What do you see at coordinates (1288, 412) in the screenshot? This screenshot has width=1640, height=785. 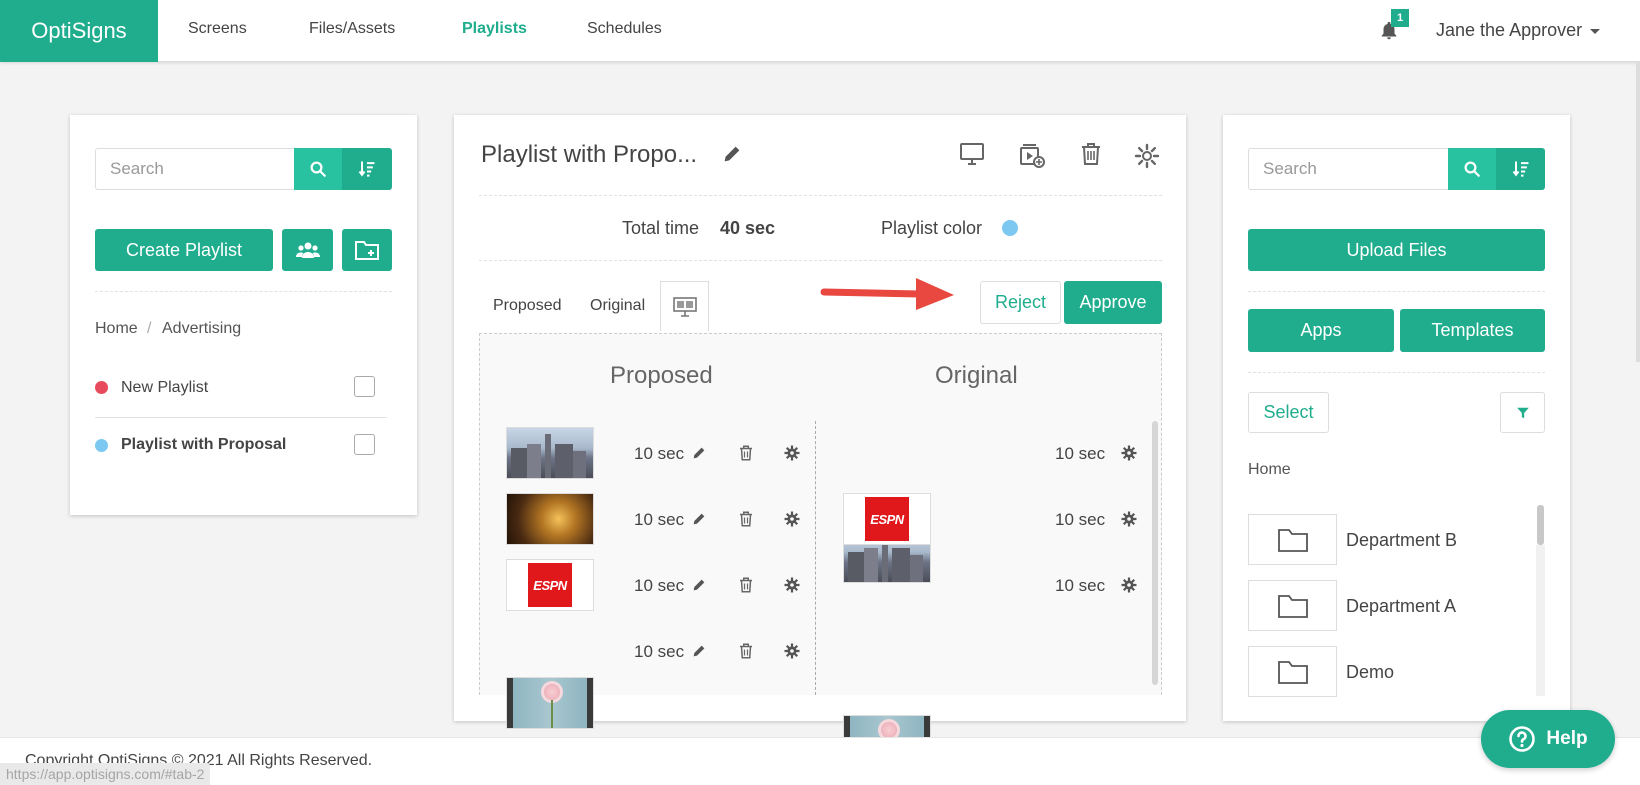 I see `select-button: Select` at bounding box center [1288, 412].